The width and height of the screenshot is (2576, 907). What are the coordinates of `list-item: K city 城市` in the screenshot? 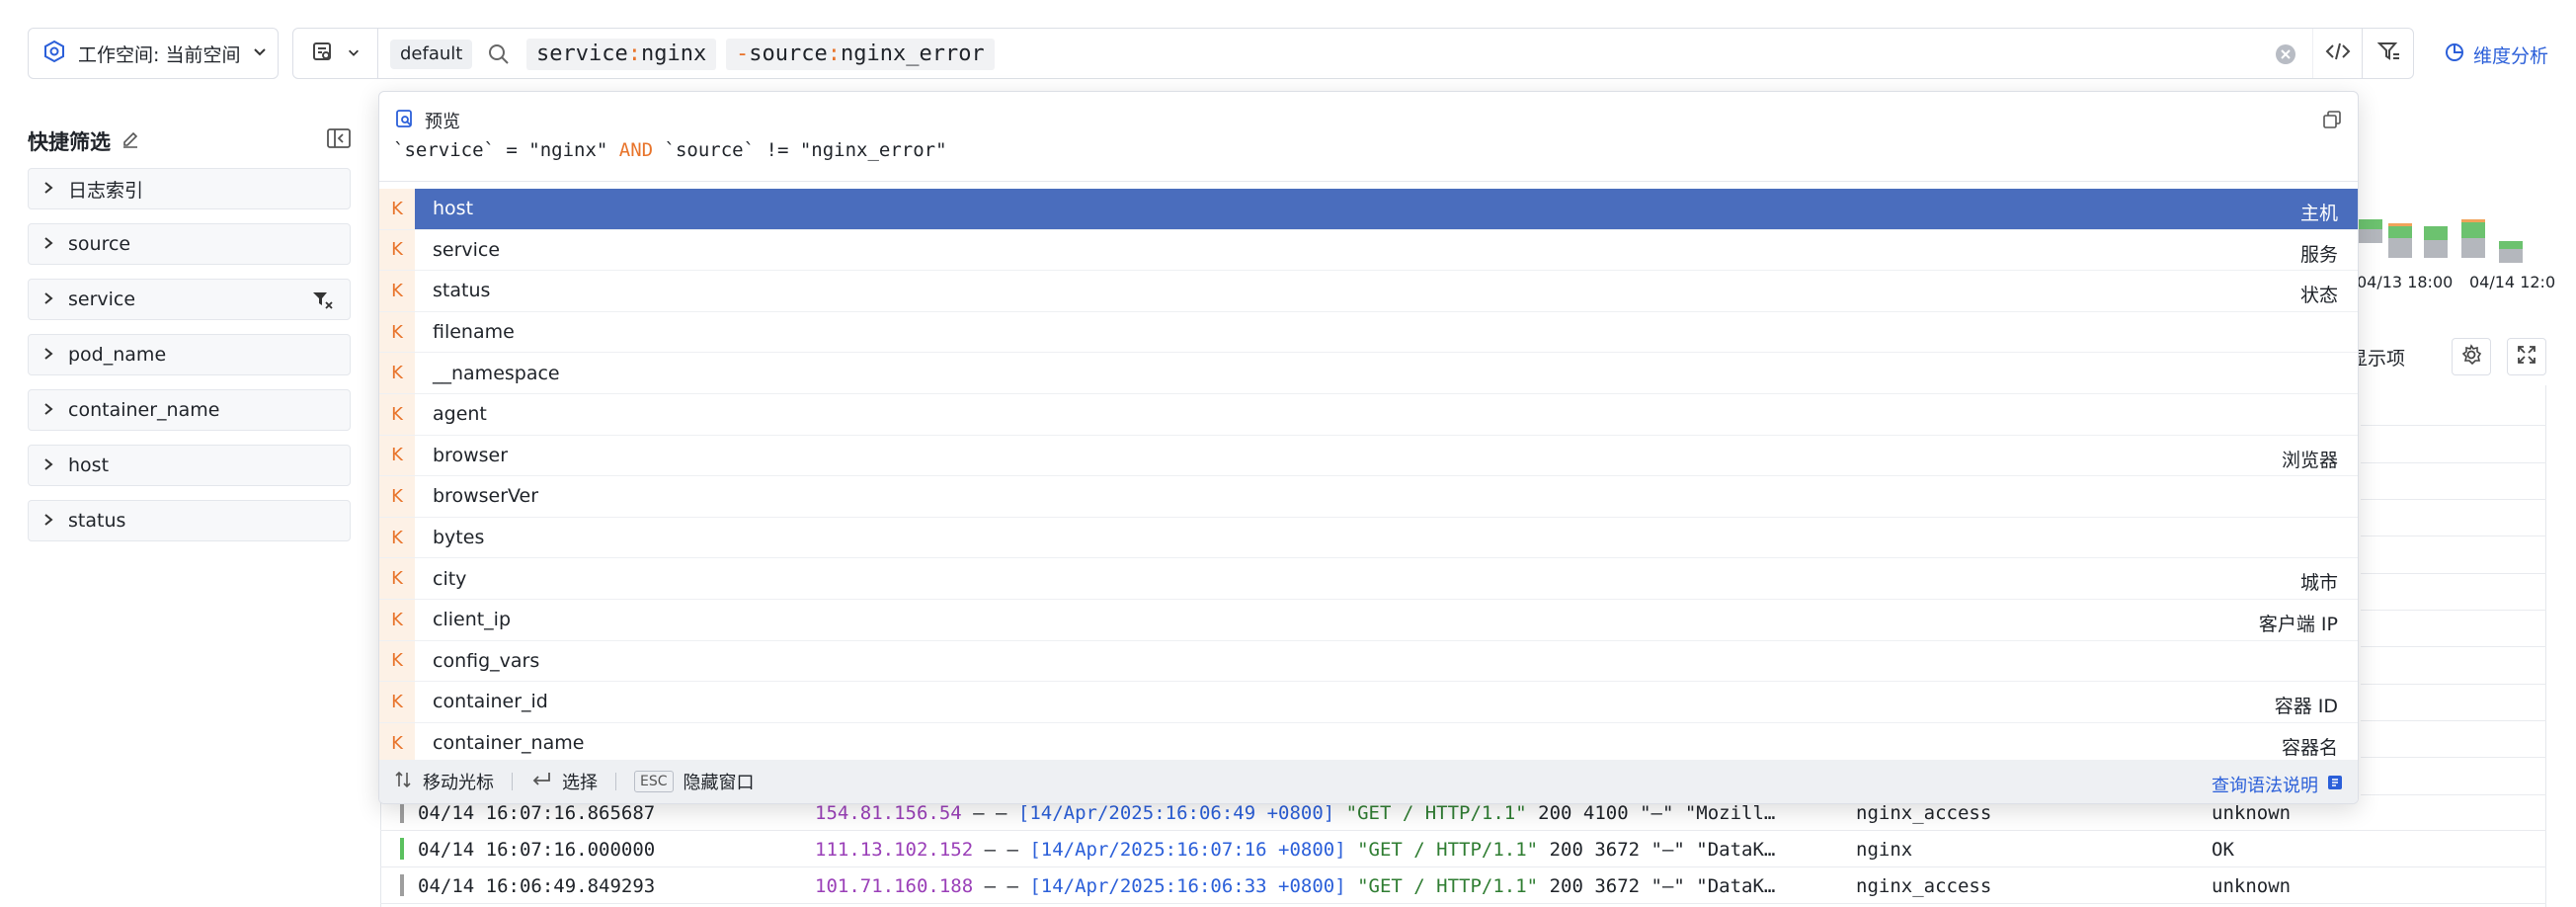 It's located at (1368, 579).